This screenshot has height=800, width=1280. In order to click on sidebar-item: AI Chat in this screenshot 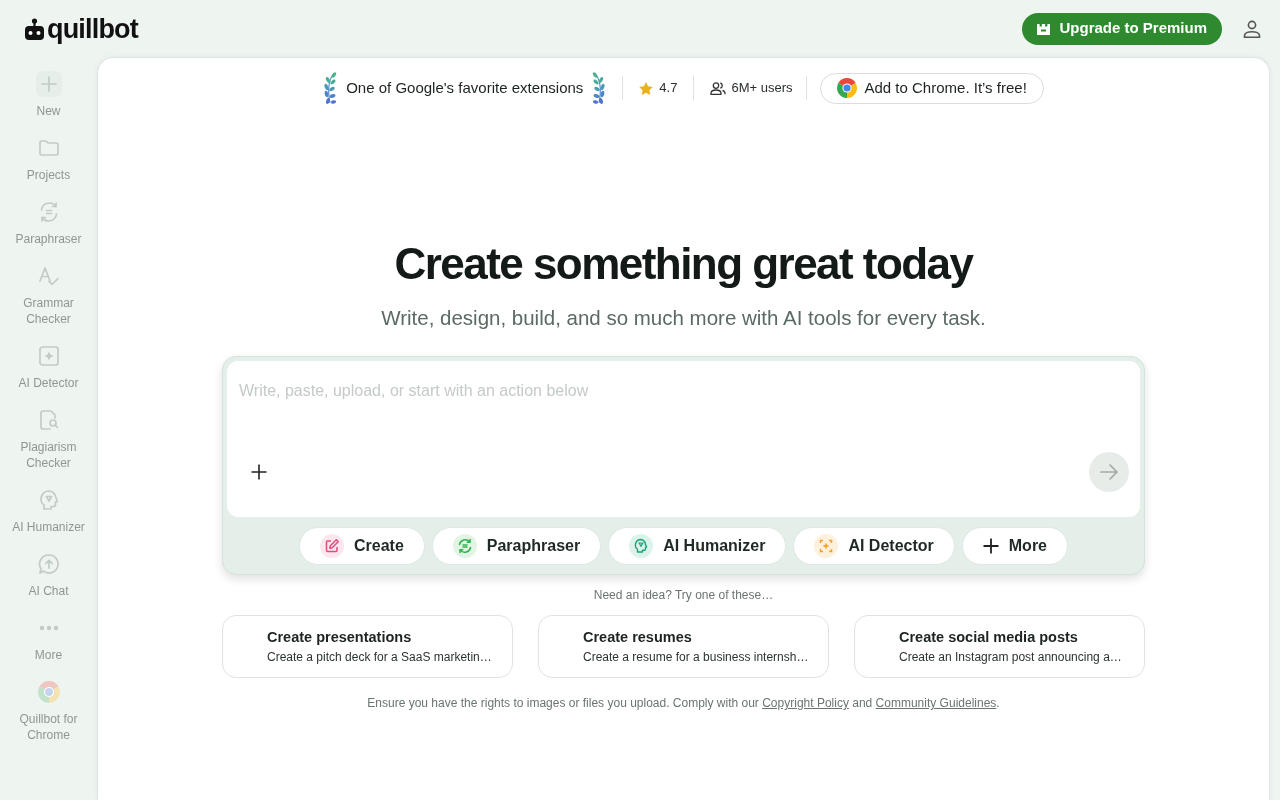, I will do `click(48, 575)`.